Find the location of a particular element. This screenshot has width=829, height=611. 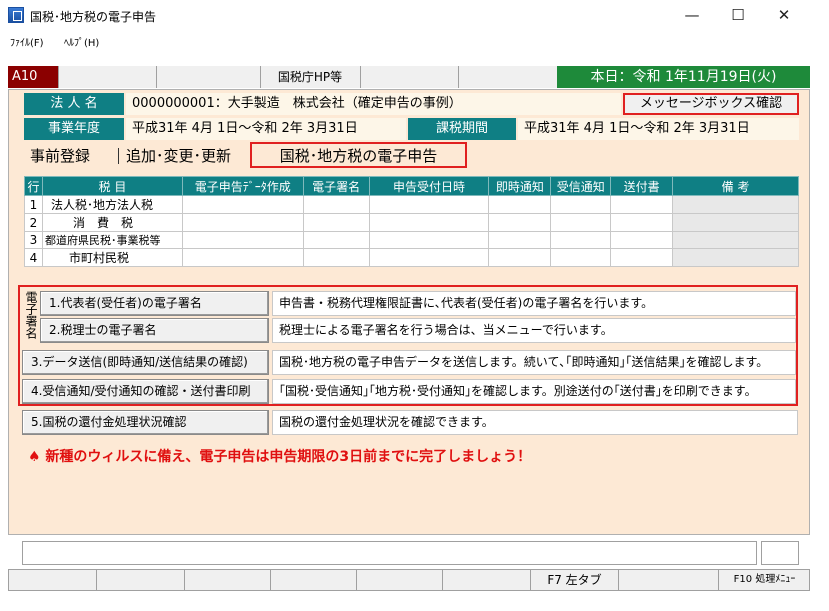

app-icon is located at coordinates (16, 15).